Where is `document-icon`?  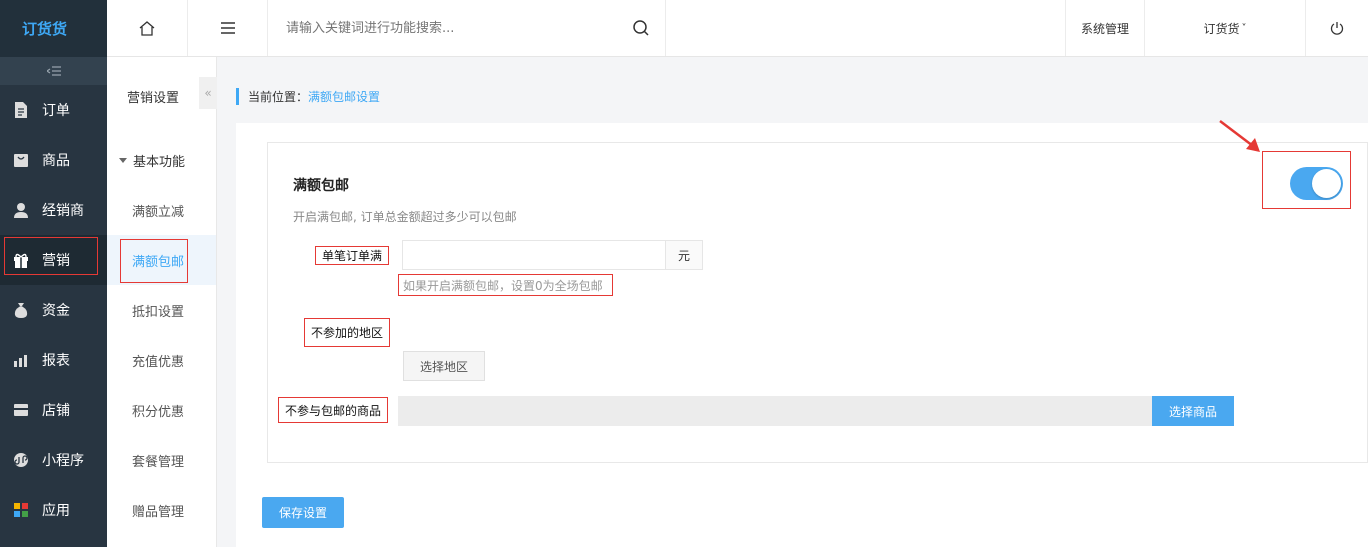 document-icon is located at coordinates (21, 110).